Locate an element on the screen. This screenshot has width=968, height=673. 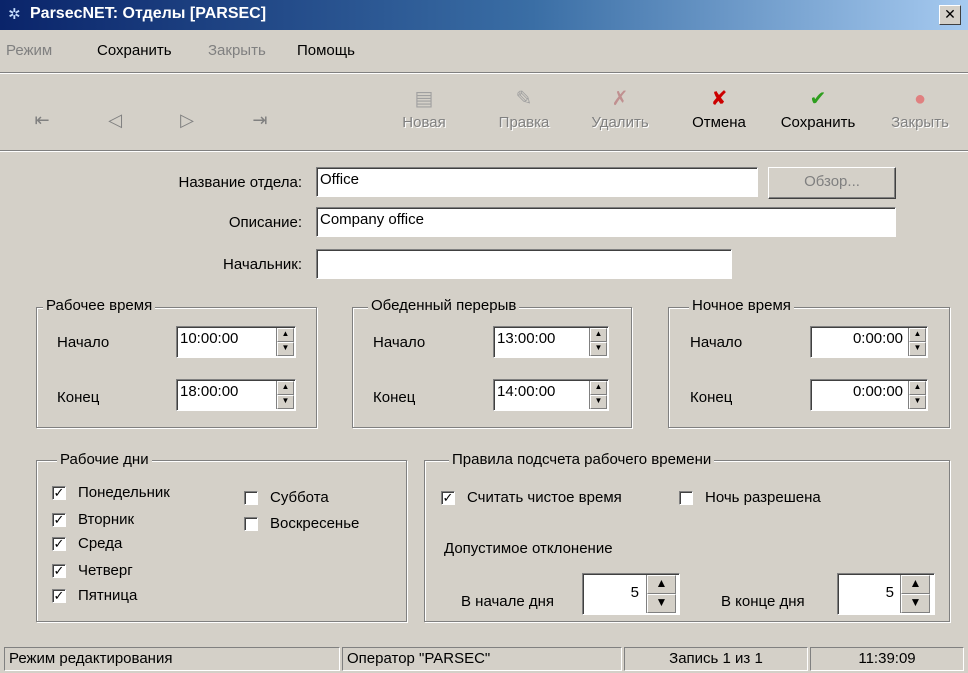
work-start-spinner: ▲ ▼ is located at coordinates (285, 342).